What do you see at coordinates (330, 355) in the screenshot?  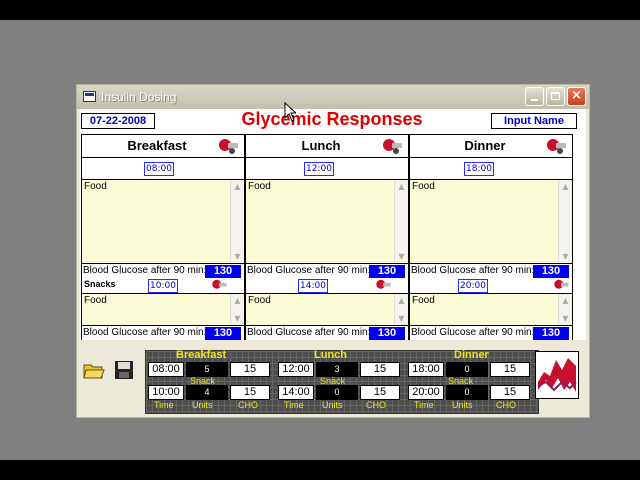 I see `summary-lunch-label: Lunch` at bounding box center [330, 355].